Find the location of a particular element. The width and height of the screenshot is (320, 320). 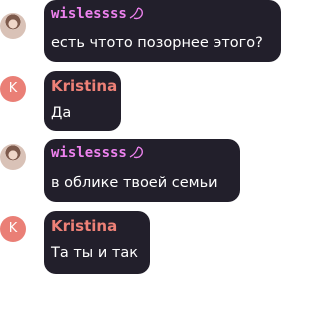

message-text: Да is located at coordinates (61, 113).